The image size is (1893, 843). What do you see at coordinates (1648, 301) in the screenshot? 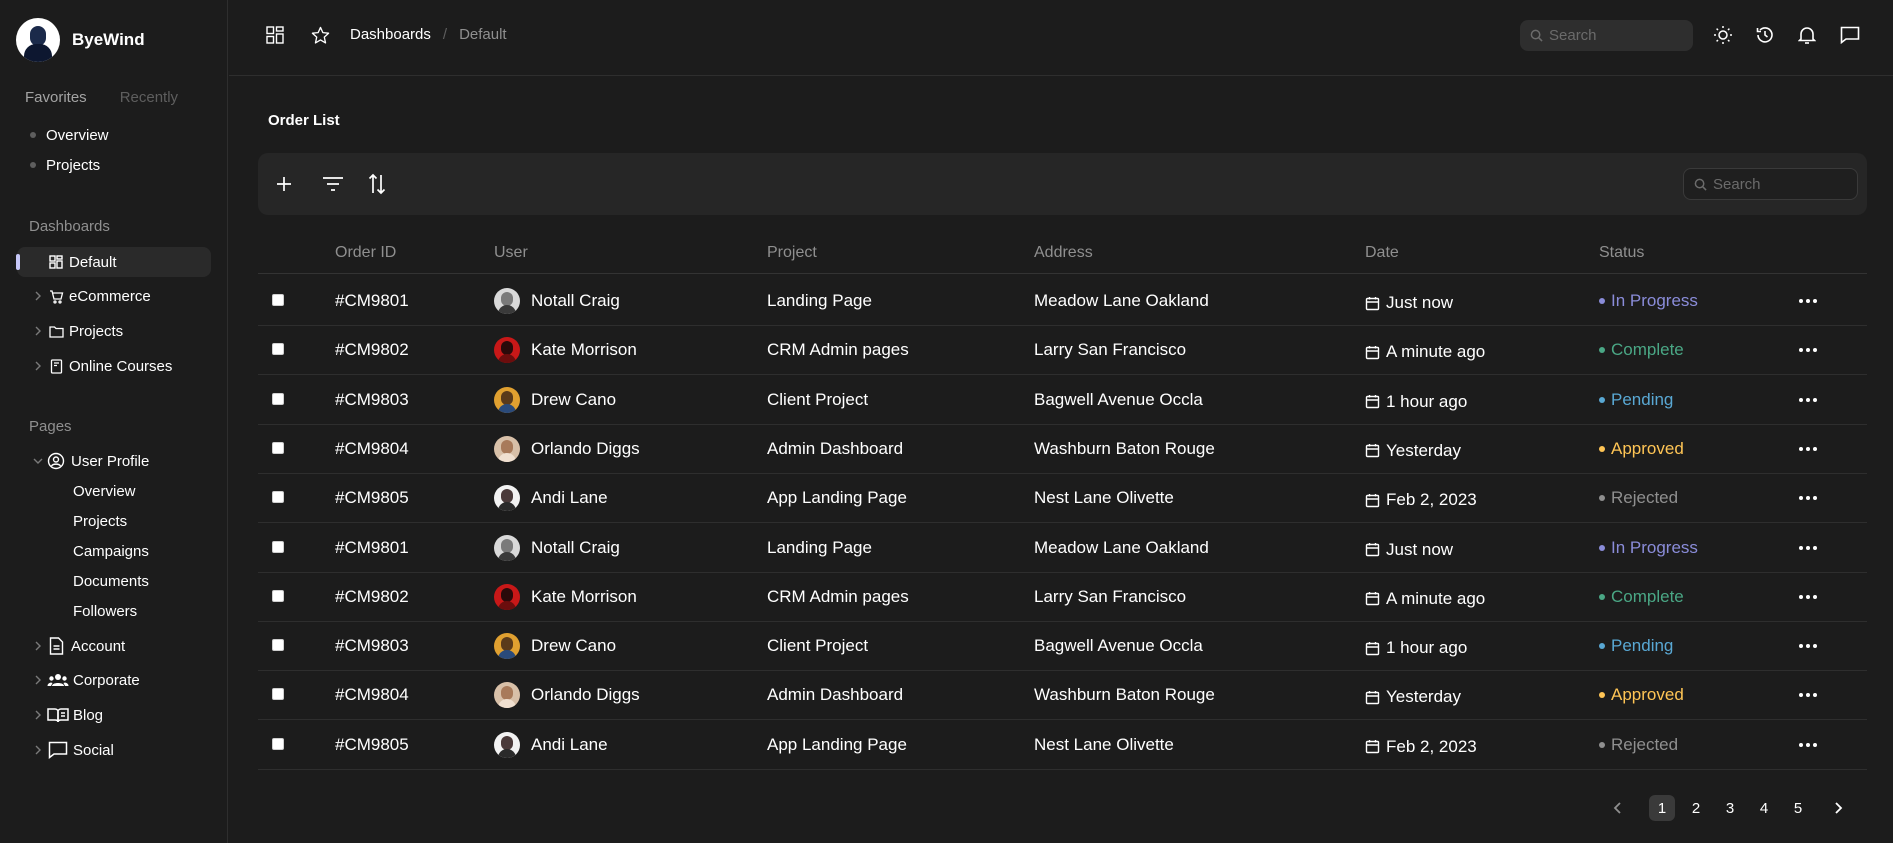
I see `status-cell: In Progress` at bounding box center [1648, 301].